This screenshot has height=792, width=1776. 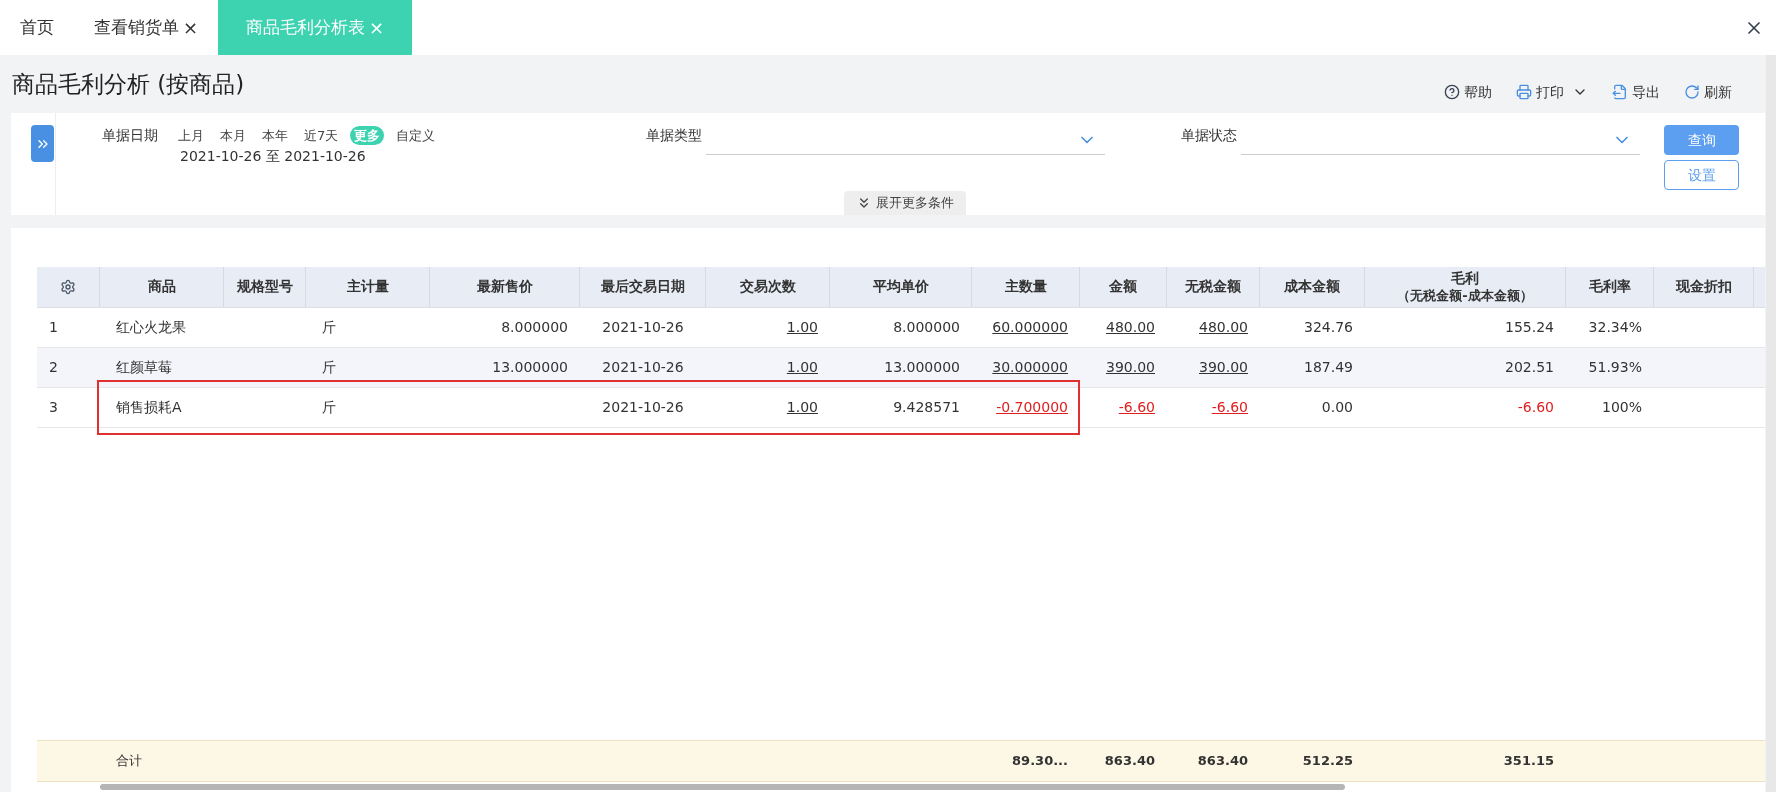 I want to click on page-title: 商品毛利分析 (按商品), so click(x=128, y=84).